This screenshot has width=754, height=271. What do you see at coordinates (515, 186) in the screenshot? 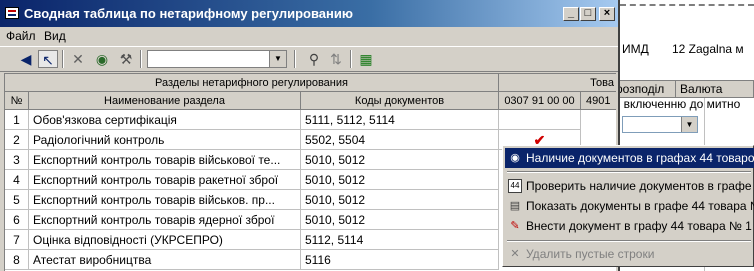
I see `graph44-icon: 44` at bounding box center [515, 186].